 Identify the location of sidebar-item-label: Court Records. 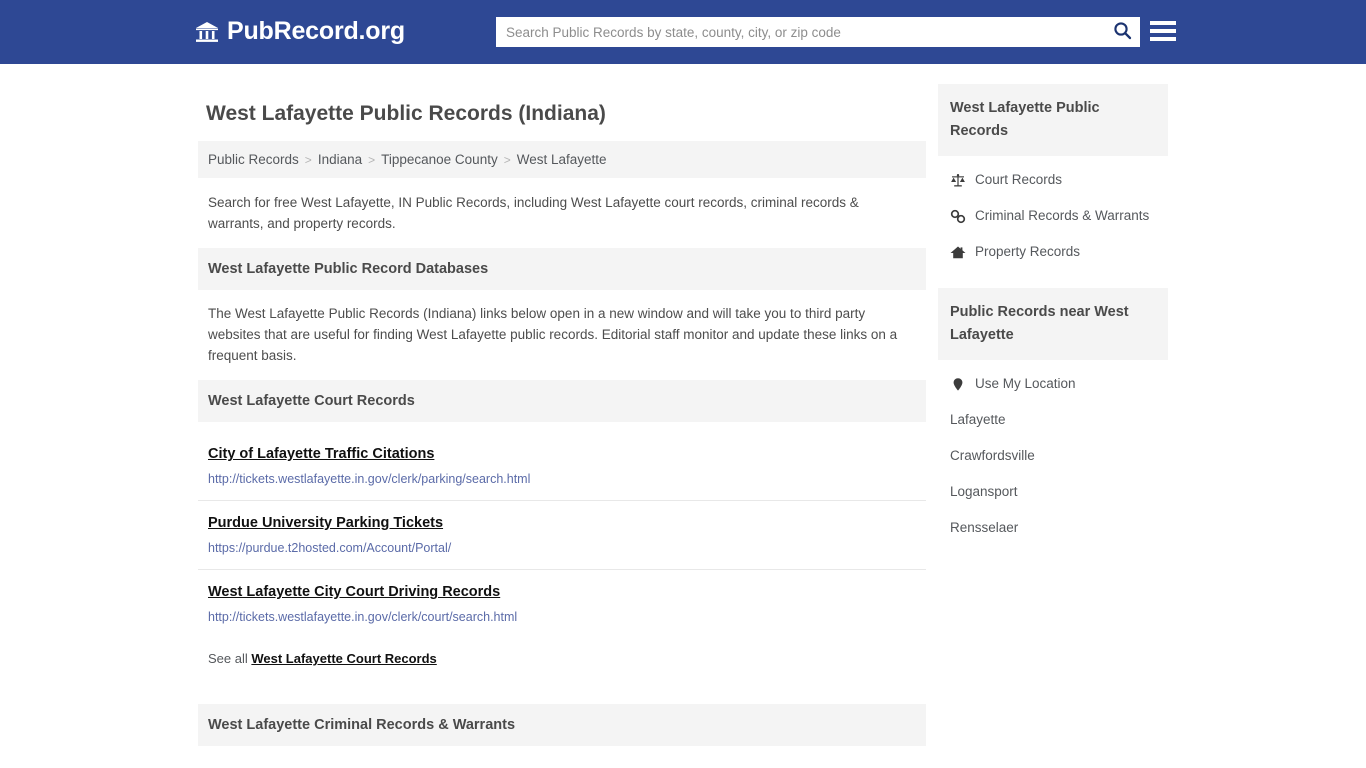
(1019, 179).